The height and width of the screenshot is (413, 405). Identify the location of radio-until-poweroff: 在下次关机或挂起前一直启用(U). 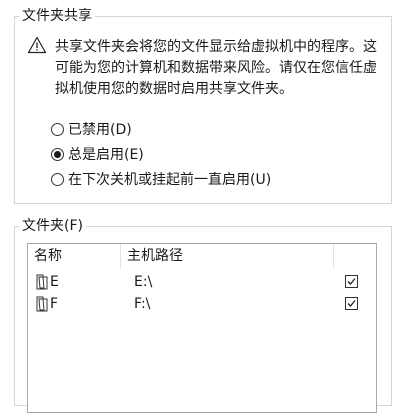
(161, 179).